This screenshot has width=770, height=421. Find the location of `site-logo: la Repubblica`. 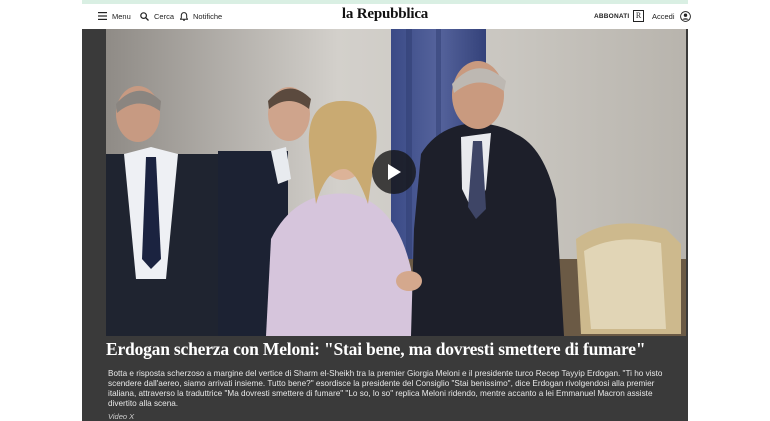

site-logo: la Repubblica is located at coordinates (385, 14).